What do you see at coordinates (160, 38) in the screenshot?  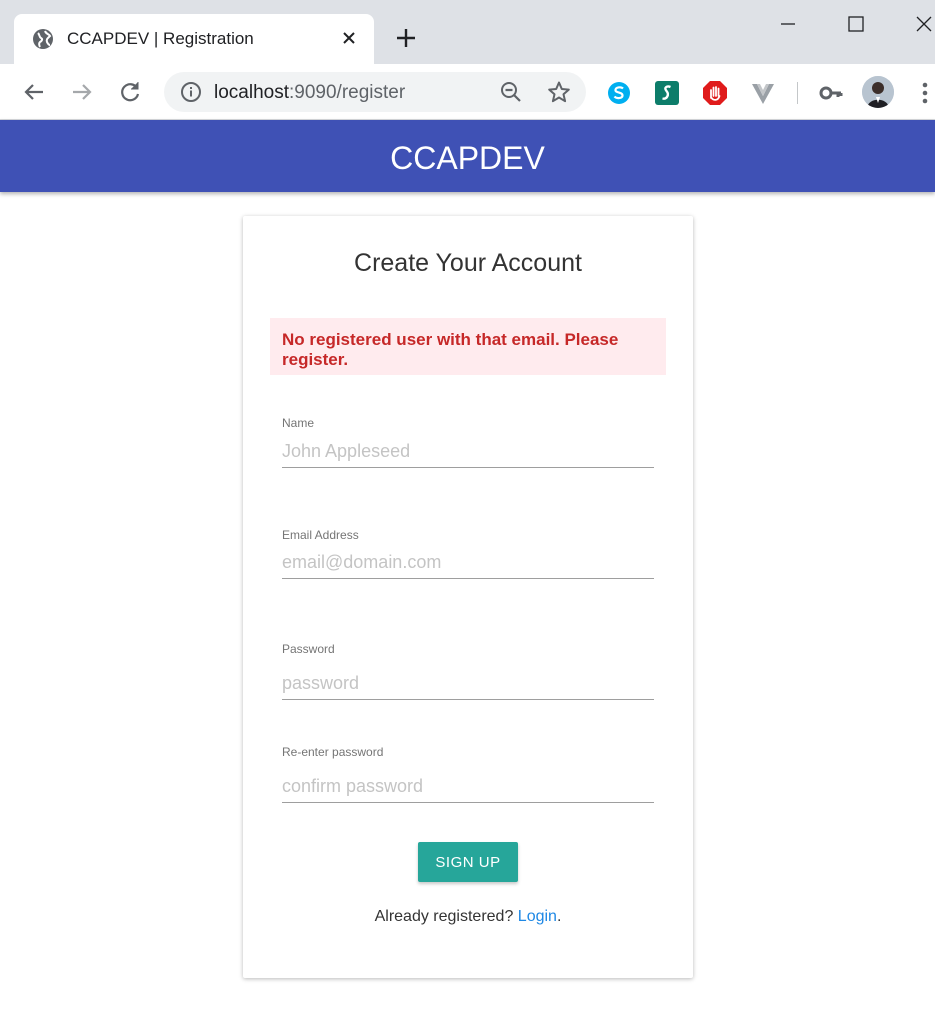 I see `tab-title: CCAPDEV | Registration` at bounding box center [160, 38].